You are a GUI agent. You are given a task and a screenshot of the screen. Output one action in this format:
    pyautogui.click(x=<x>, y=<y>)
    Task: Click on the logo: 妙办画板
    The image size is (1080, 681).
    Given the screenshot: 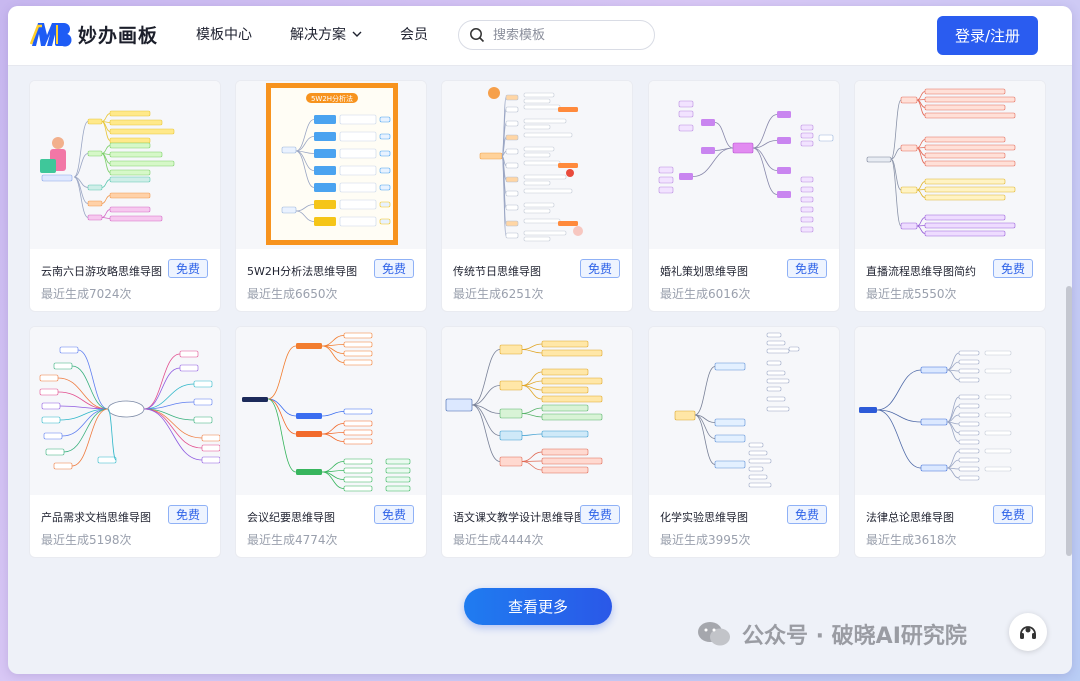 What is the action you would take?
    pyautogui.click(x=94, y=34)
    